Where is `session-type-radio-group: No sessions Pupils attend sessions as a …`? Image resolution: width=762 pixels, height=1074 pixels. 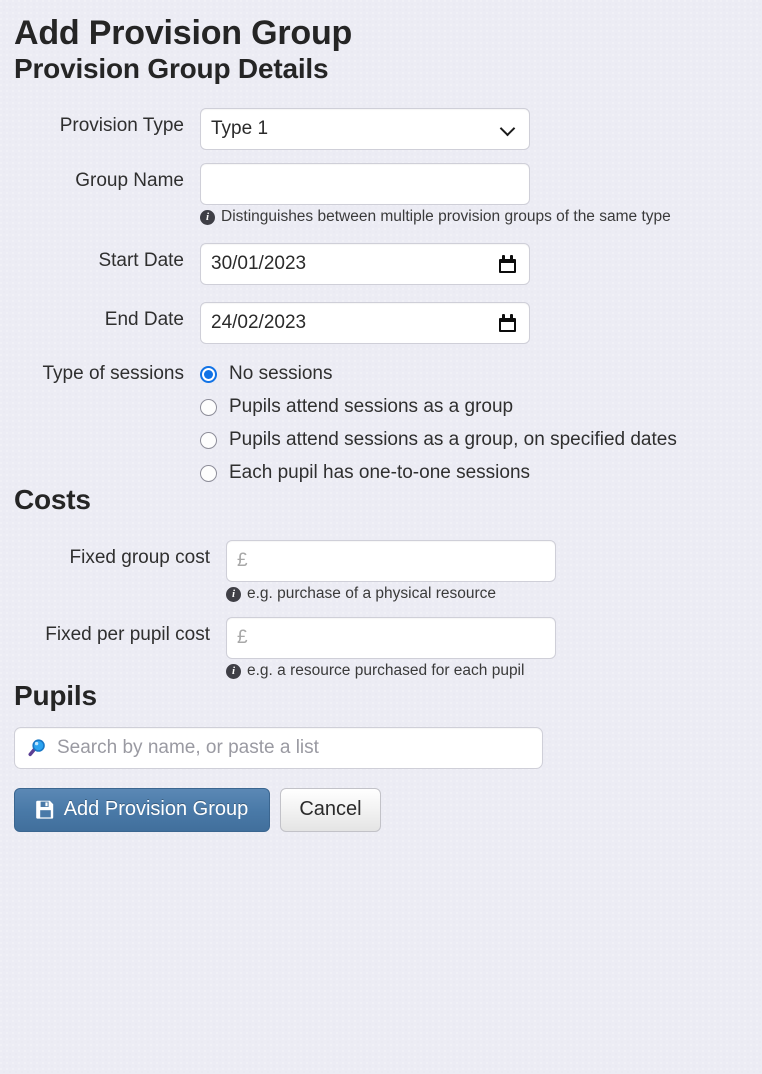
session-type-radio-group: No sessions Pupils attend sessions as a … is located at coordinates (438, 423).